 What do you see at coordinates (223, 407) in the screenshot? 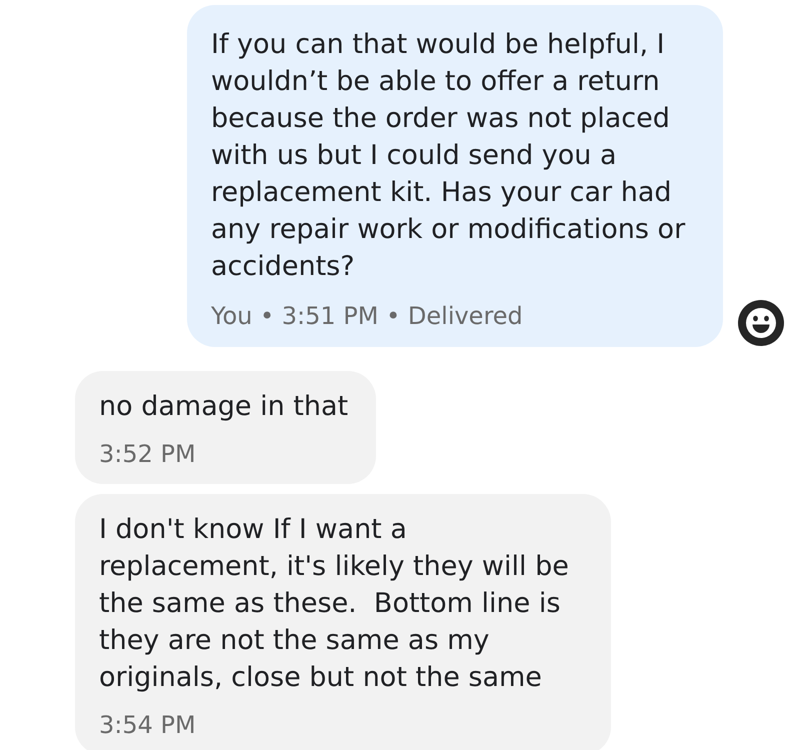
I see `message-text: no damage in that` at bounding box center [223, 407].